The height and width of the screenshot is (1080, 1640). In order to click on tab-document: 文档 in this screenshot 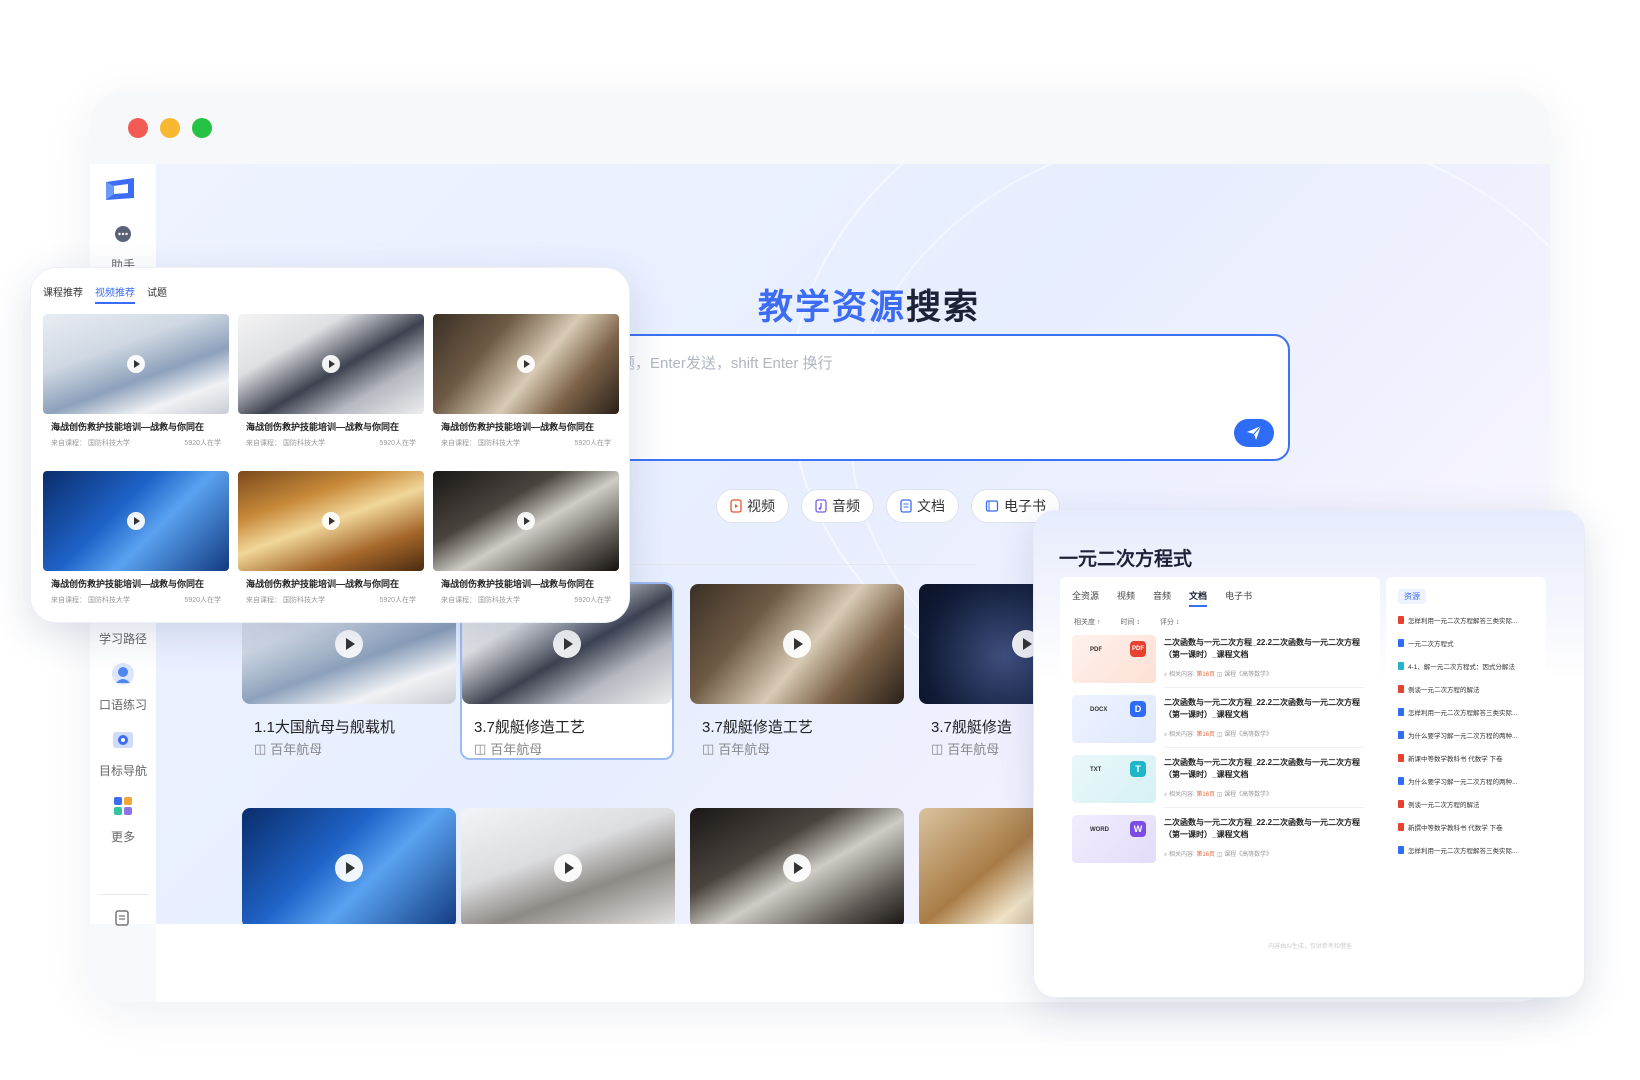, I will do `click(1198, 598)`.